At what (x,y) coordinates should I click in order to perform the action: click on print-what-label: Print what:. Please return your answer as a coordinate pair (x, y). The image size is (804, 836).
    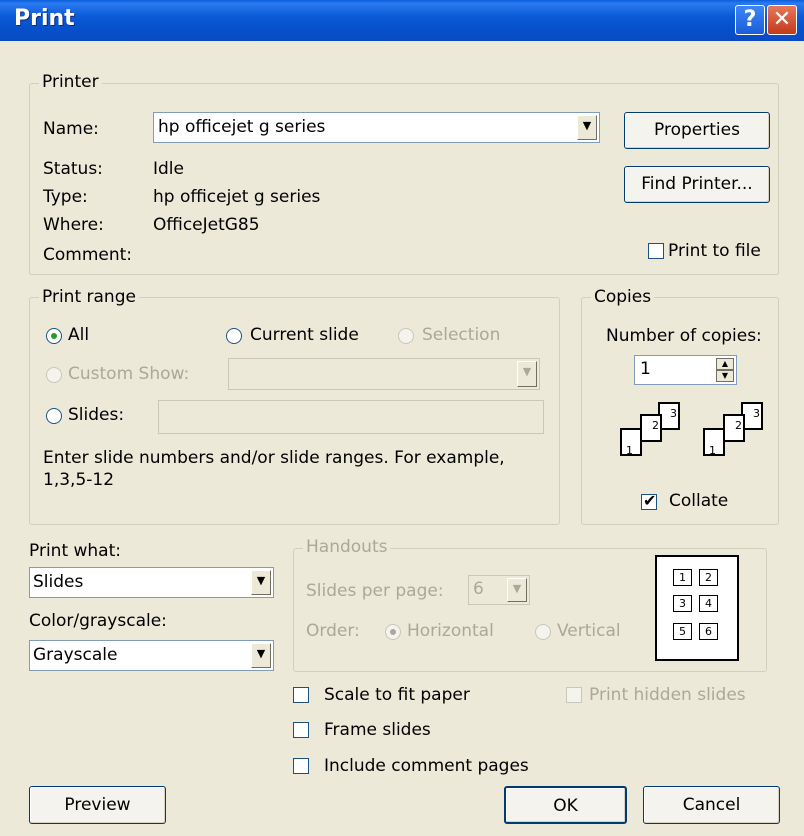
    Looking at the image, I should click on (75, 551).